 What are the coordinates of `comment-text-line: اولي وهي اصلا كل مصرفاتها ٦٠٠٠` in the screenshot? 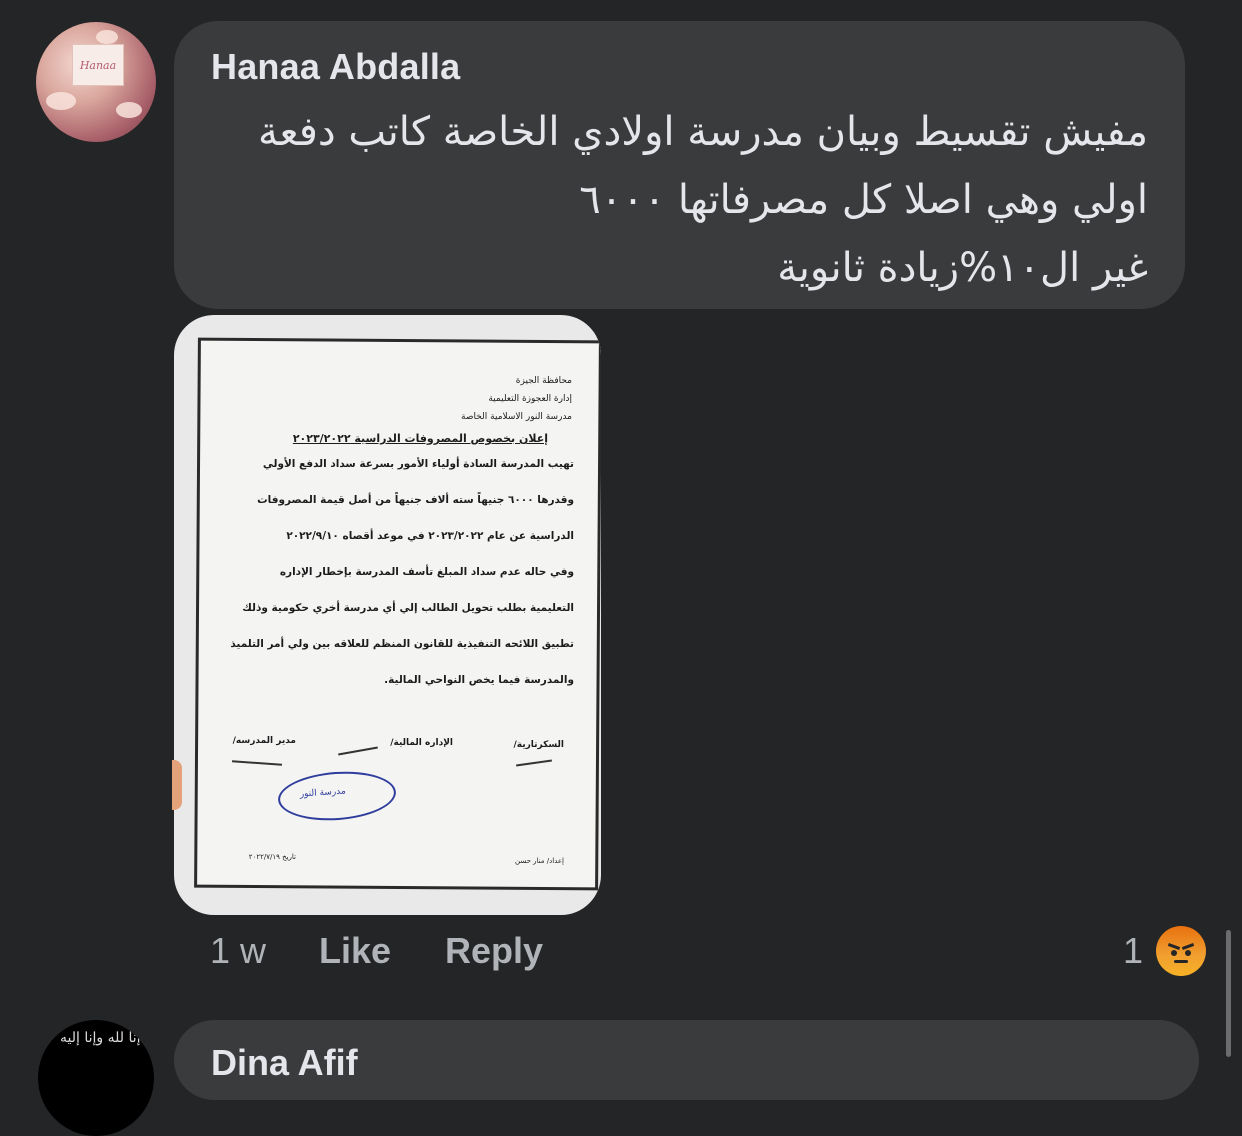 It's located at (863, 200).